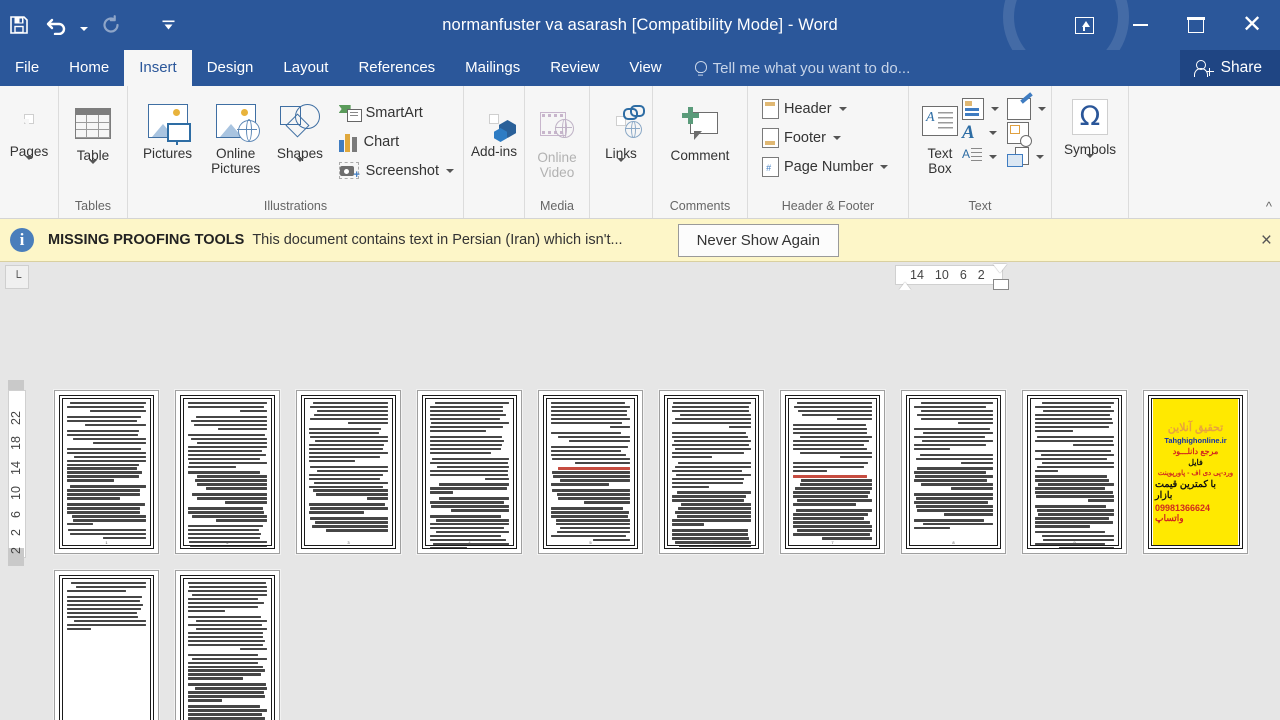 Image resolution: width=1280 pixels, height=720 pixels. What do you see at coordinates (805, 138) in the screenshot?
I see `footer-label: Footer` at bounding box center [805, 138].